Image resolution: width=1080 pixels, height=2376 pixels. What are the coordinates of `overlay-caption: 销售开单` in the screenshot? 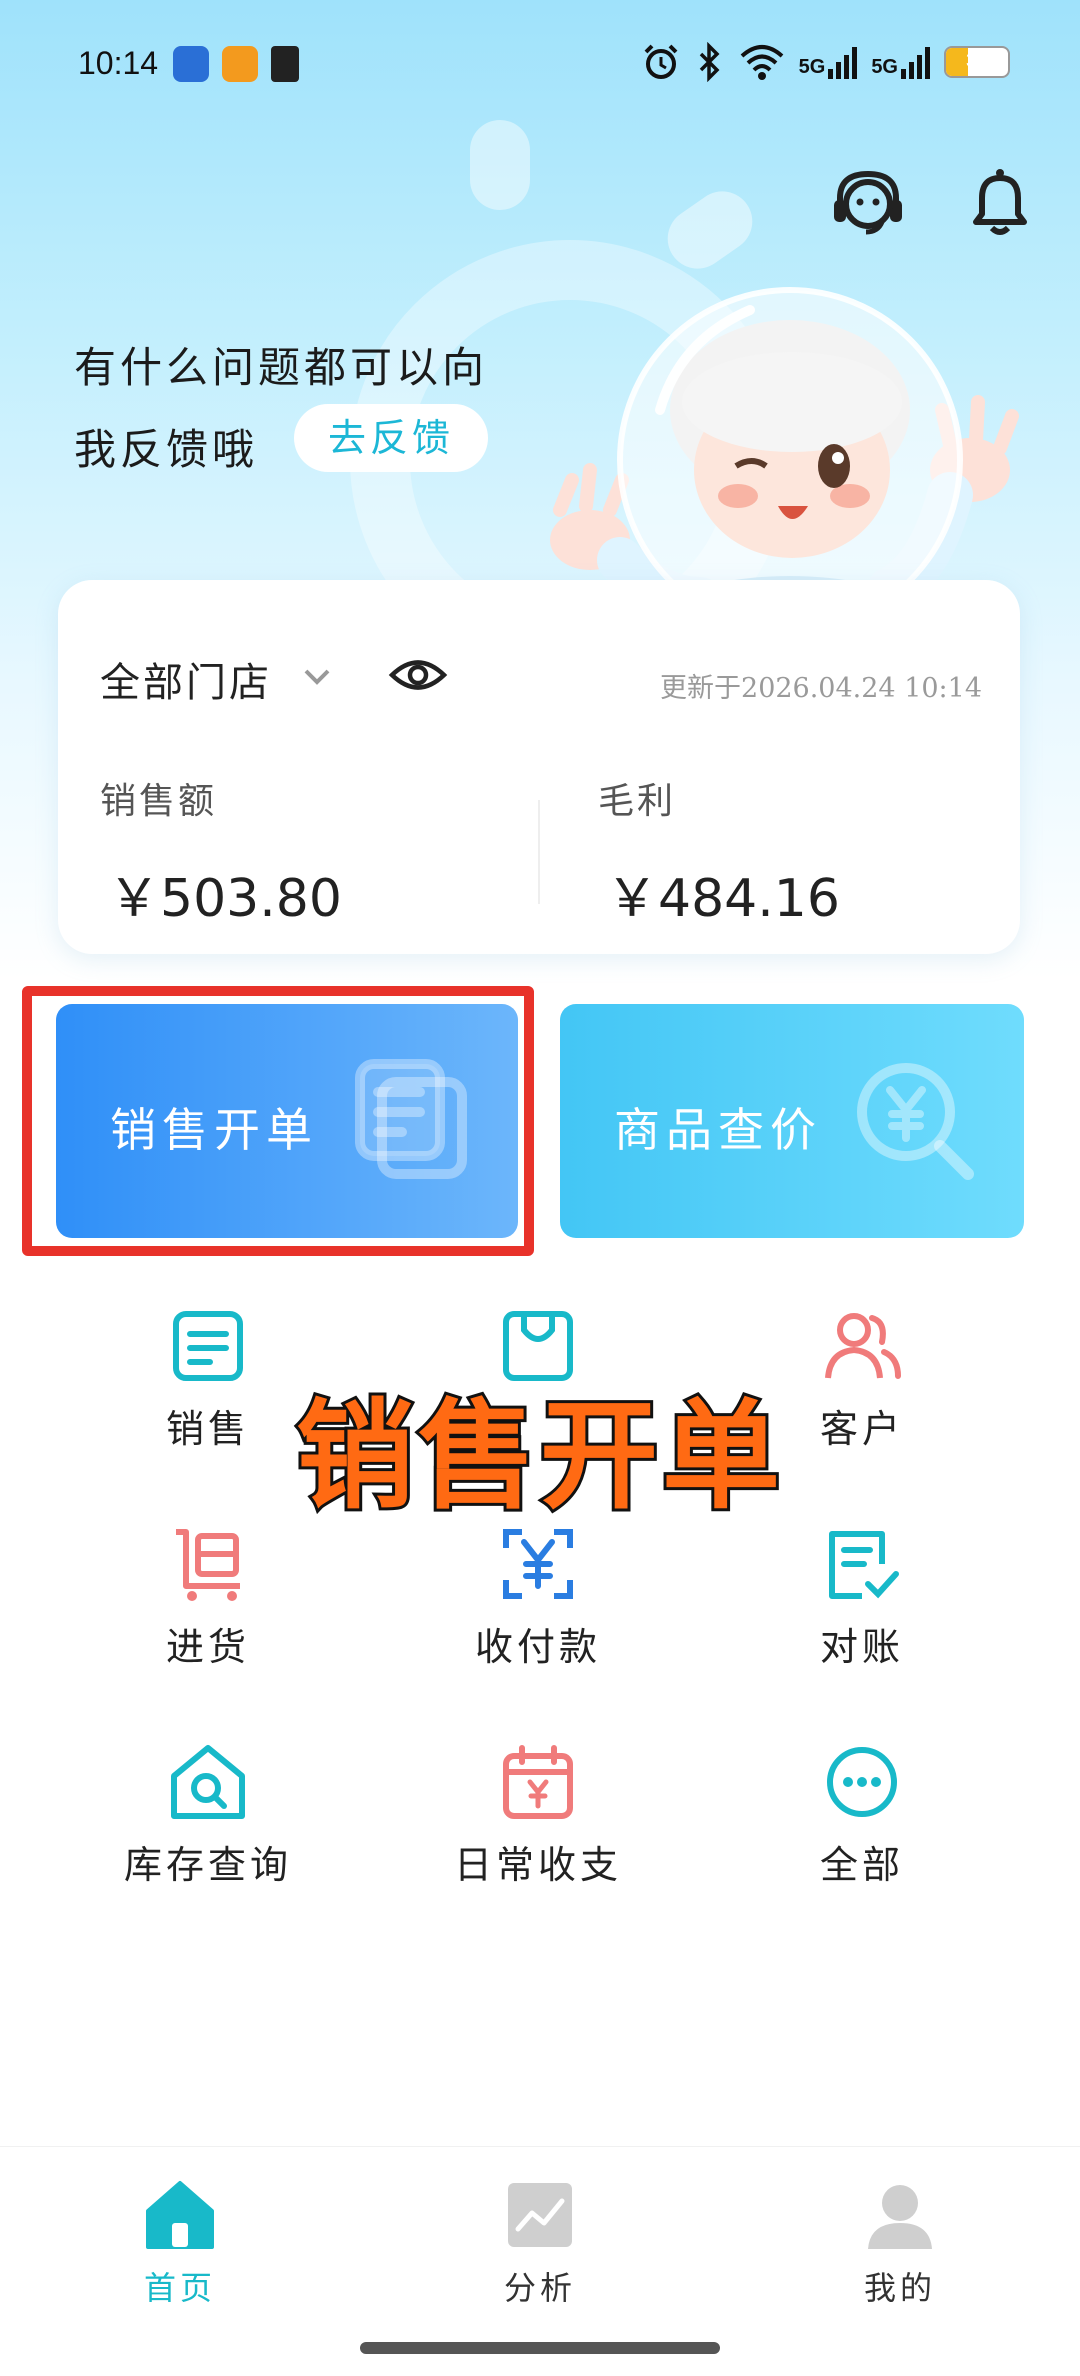 It's located at (538, 1456).